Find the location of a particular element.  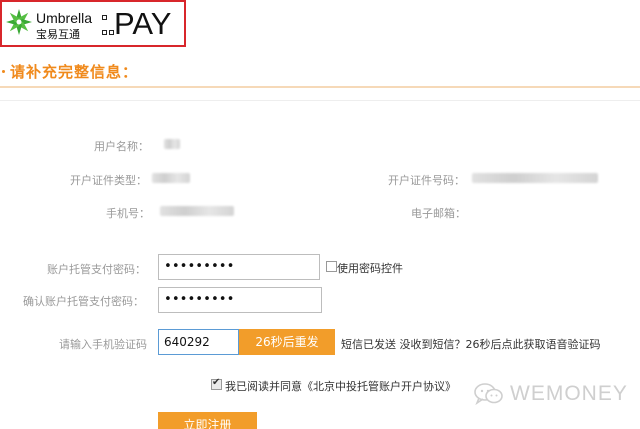

section-title: 请补充完整信息： is located at coordinates (74, 71).